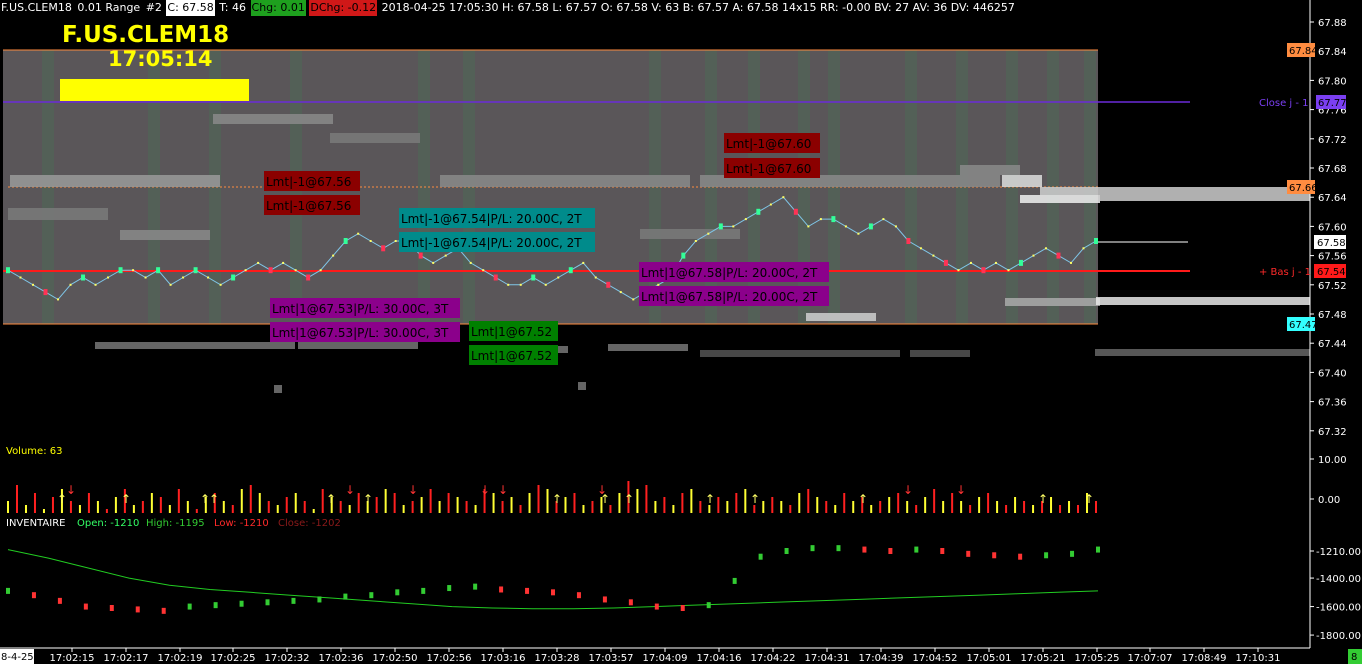  I want to click on chart-number: #2, so click(153, 7).